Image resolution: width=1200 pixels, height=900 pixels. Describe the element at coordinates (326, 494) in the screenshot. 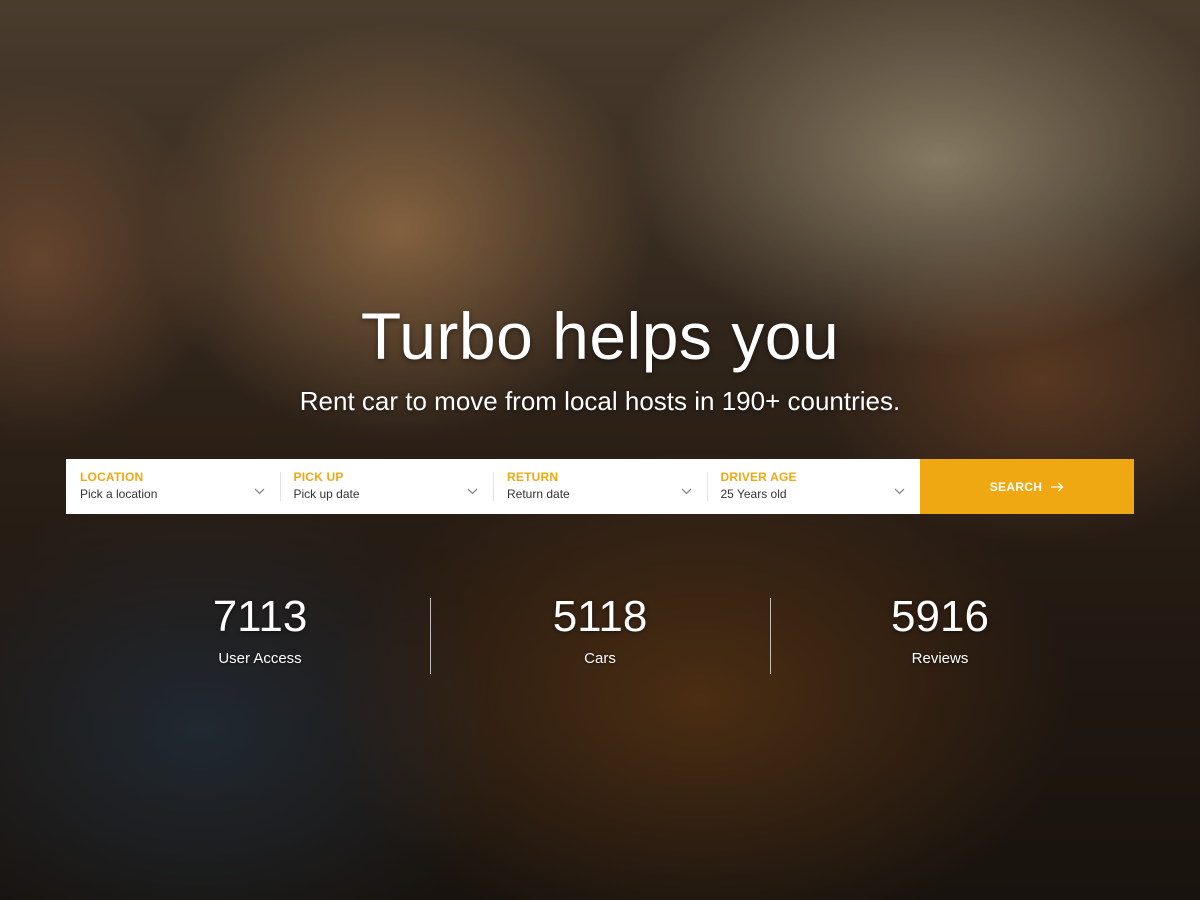

I see `pick-up-value: Pick up date` at that location.